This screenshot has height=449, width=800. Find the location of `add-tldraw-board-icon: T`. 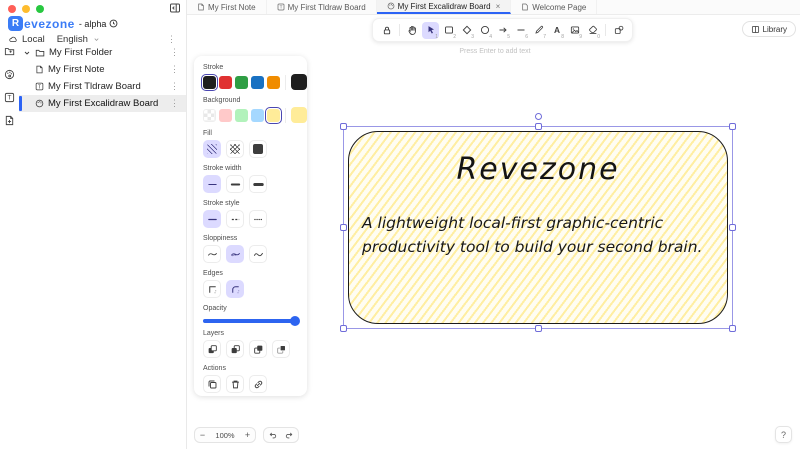

add-tldraw-board-icon: T is located at coordinates (9, 97).